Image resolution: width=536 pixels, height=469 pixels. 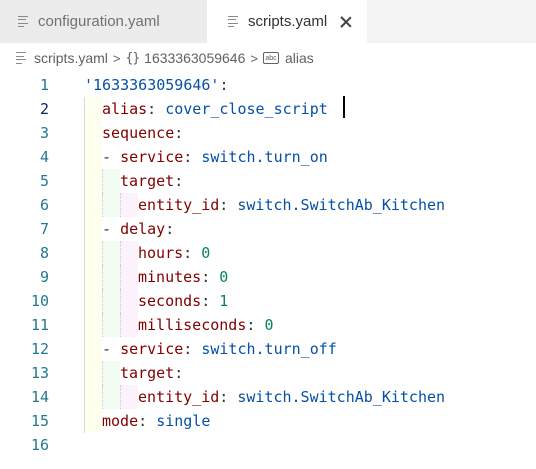 I want to click on token: single, so click(x=183, y=421).